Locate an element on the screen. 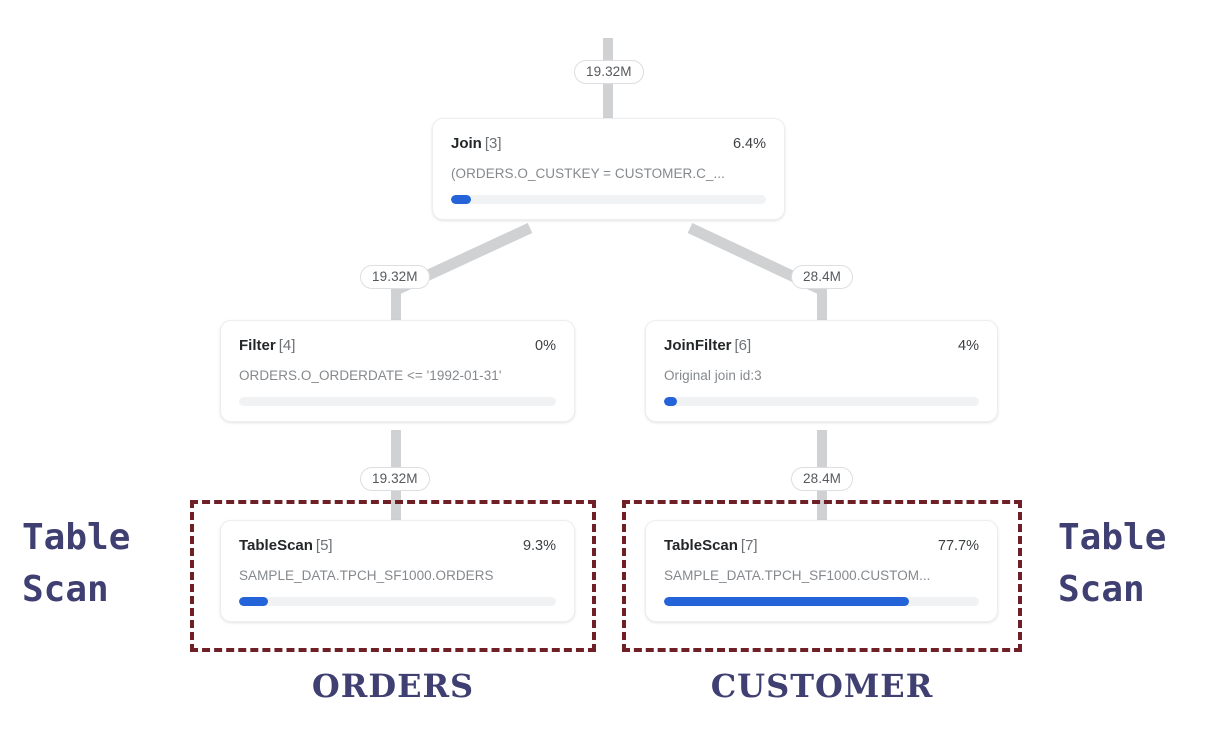 The width and height of the screenshot is (1226, 746). node-detail: Original join id:3 is located at coordinates (713, 375).